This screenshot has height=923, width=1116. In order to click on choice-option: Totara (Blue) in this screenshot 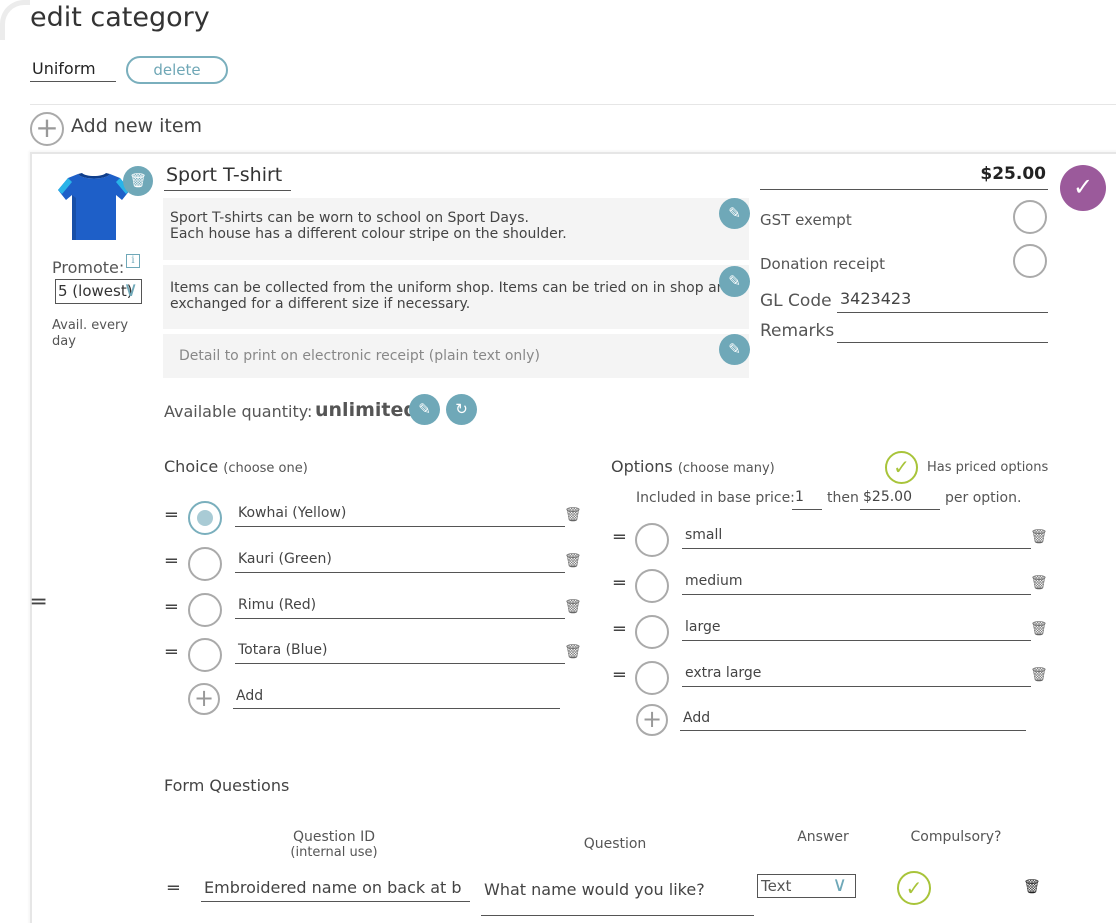, I will do `click(400, 653)`.